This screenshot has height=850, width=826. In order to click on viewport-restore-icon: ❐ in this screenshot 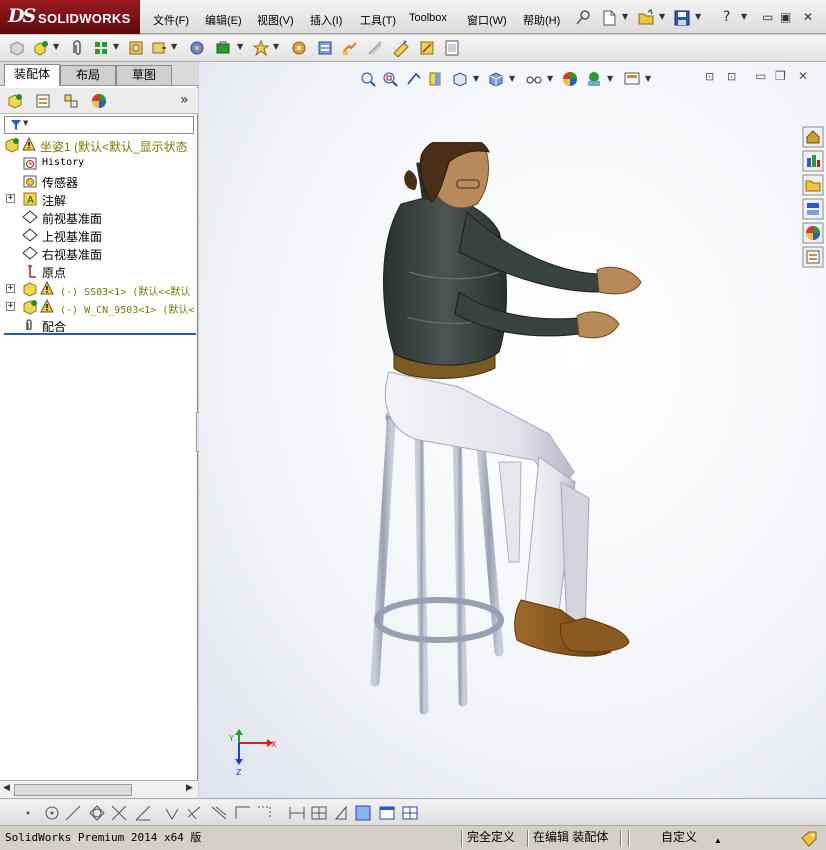, I will do `click(780, 76)`.